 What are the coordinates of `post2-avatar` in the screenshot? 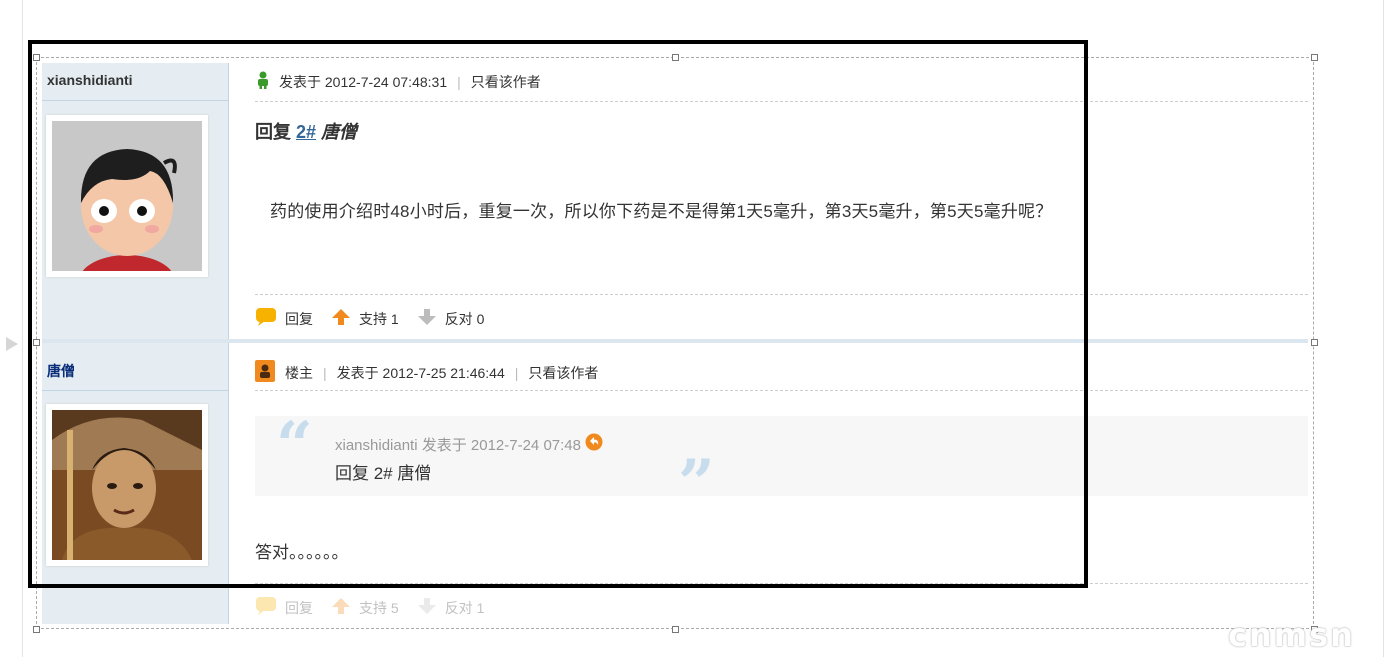 It's located at (127, 485).